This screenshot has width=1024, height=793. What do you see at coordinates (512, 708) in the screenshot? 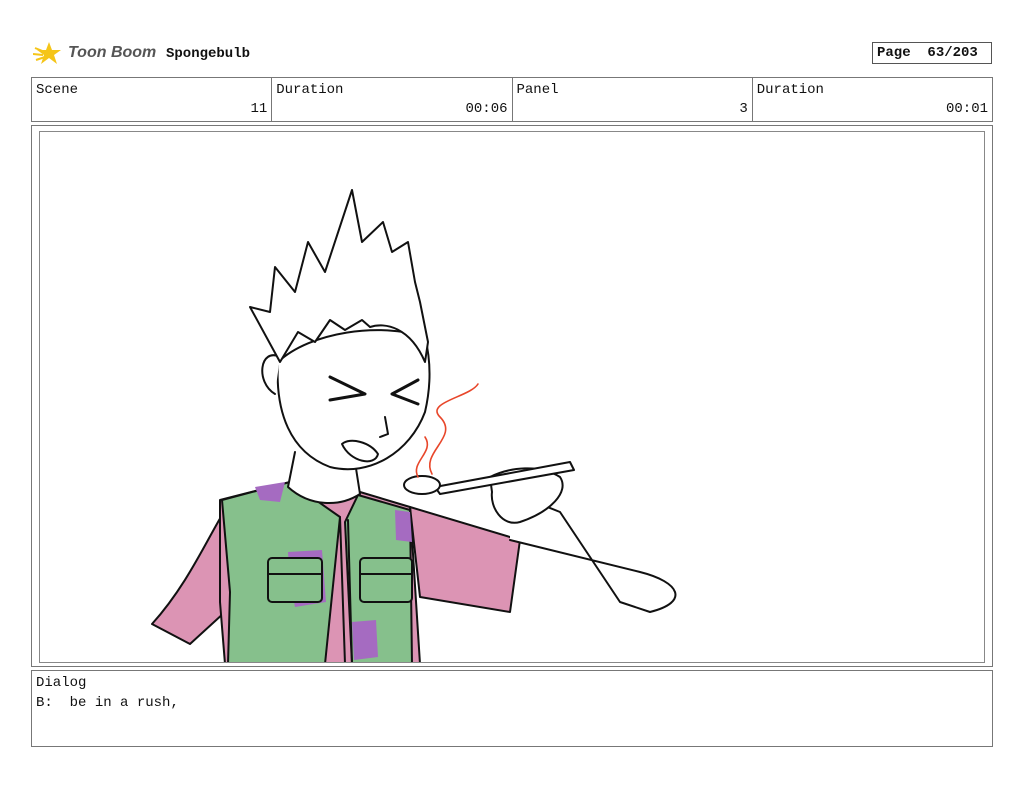
I see `dialog-box: Dialog B: be in a rush,` at bounding box center [512, 708].